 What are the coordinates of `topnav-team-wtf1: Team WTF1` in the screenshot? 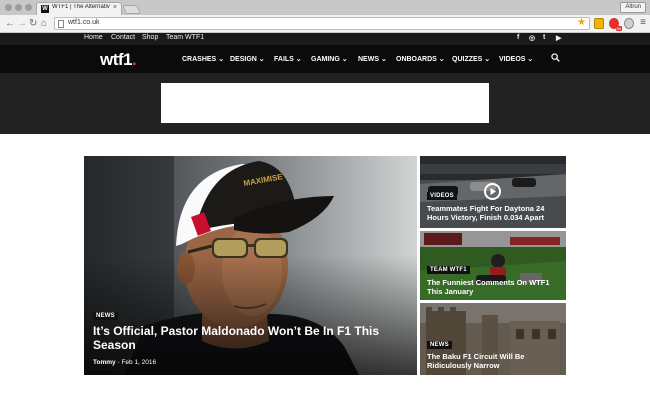 It's located at (185, 37).